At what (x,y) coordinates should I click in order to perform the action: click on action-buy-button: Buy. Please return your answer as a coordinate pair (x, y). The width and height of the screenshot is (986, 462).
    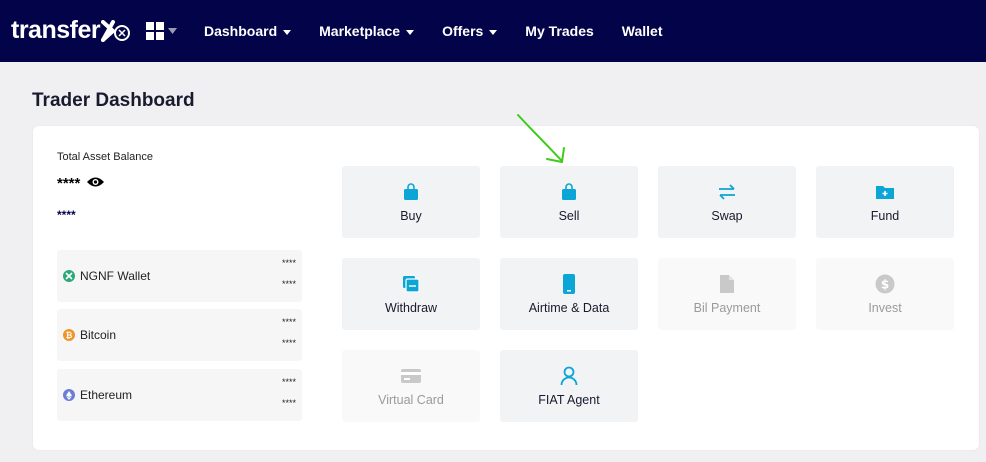
    Looking at the image, I should click on (411, 202).